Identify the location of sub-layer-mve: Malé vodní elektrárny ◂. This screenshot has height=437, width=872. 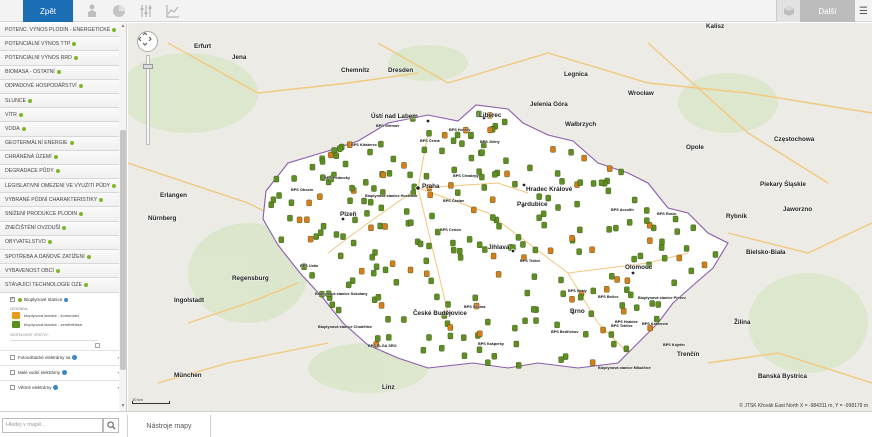
(63, 372).